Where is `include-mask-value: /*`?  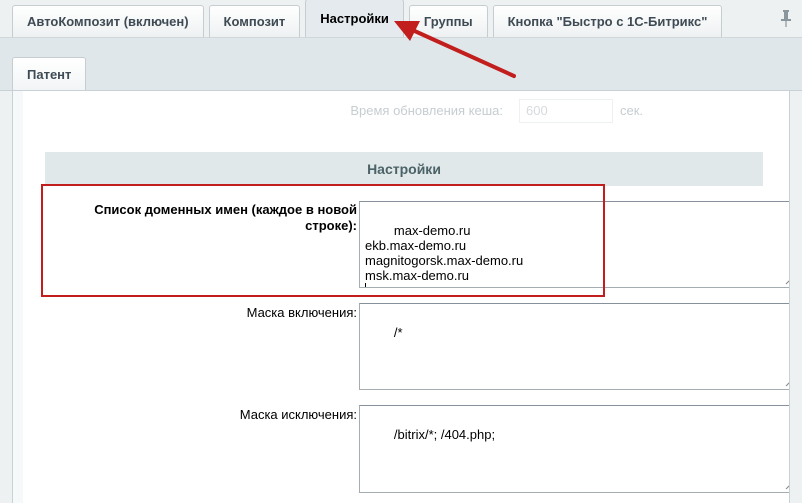 include-mask-value: /* is located at coordinates (398, 332).